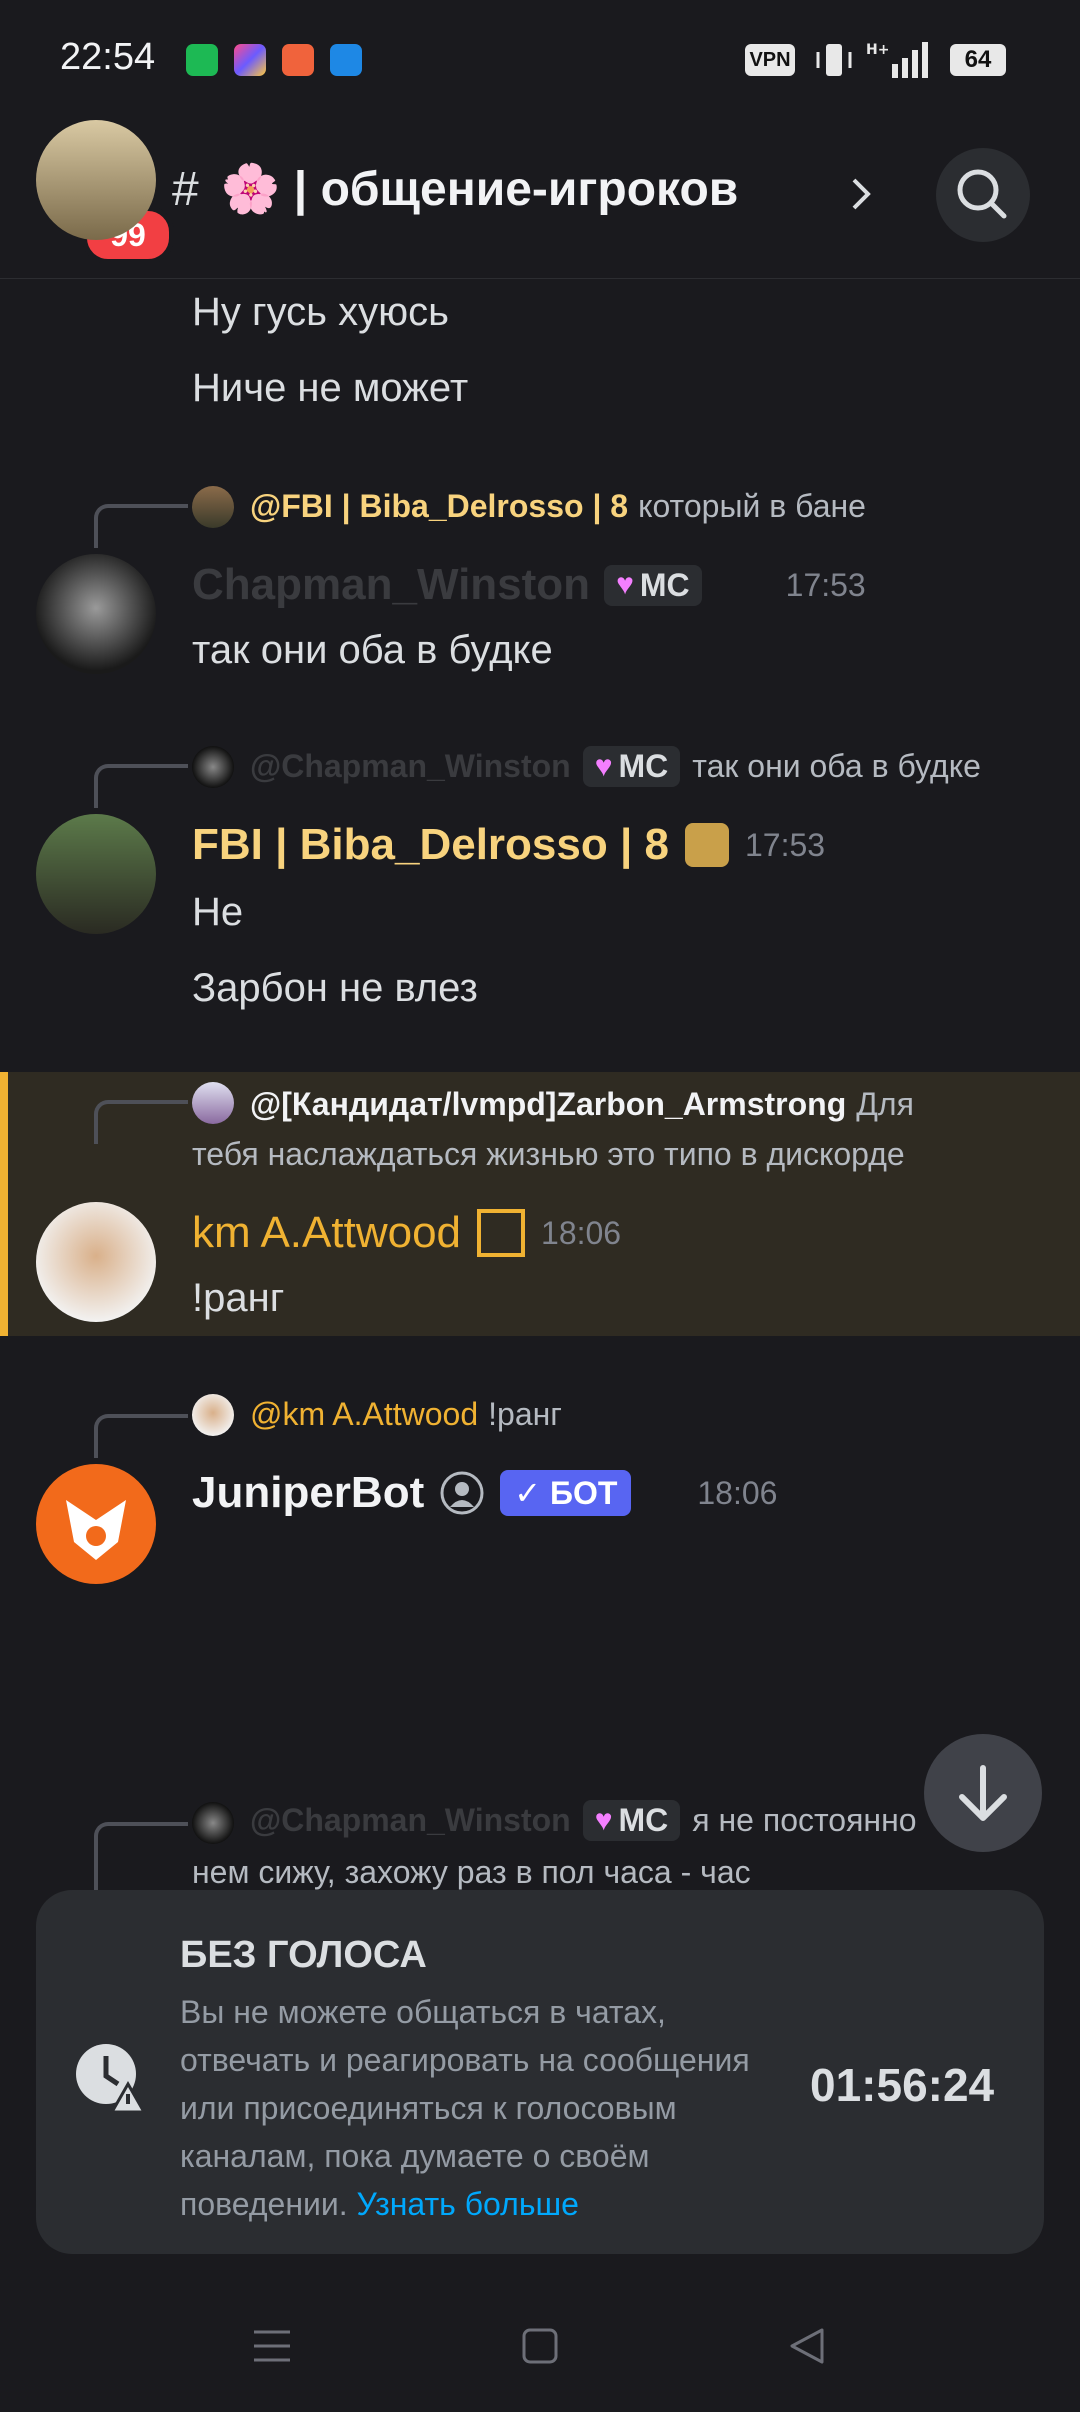  Describe the element at coordinates (862, 194) in the screenshot. I see `chevron-right-icon` at that location.